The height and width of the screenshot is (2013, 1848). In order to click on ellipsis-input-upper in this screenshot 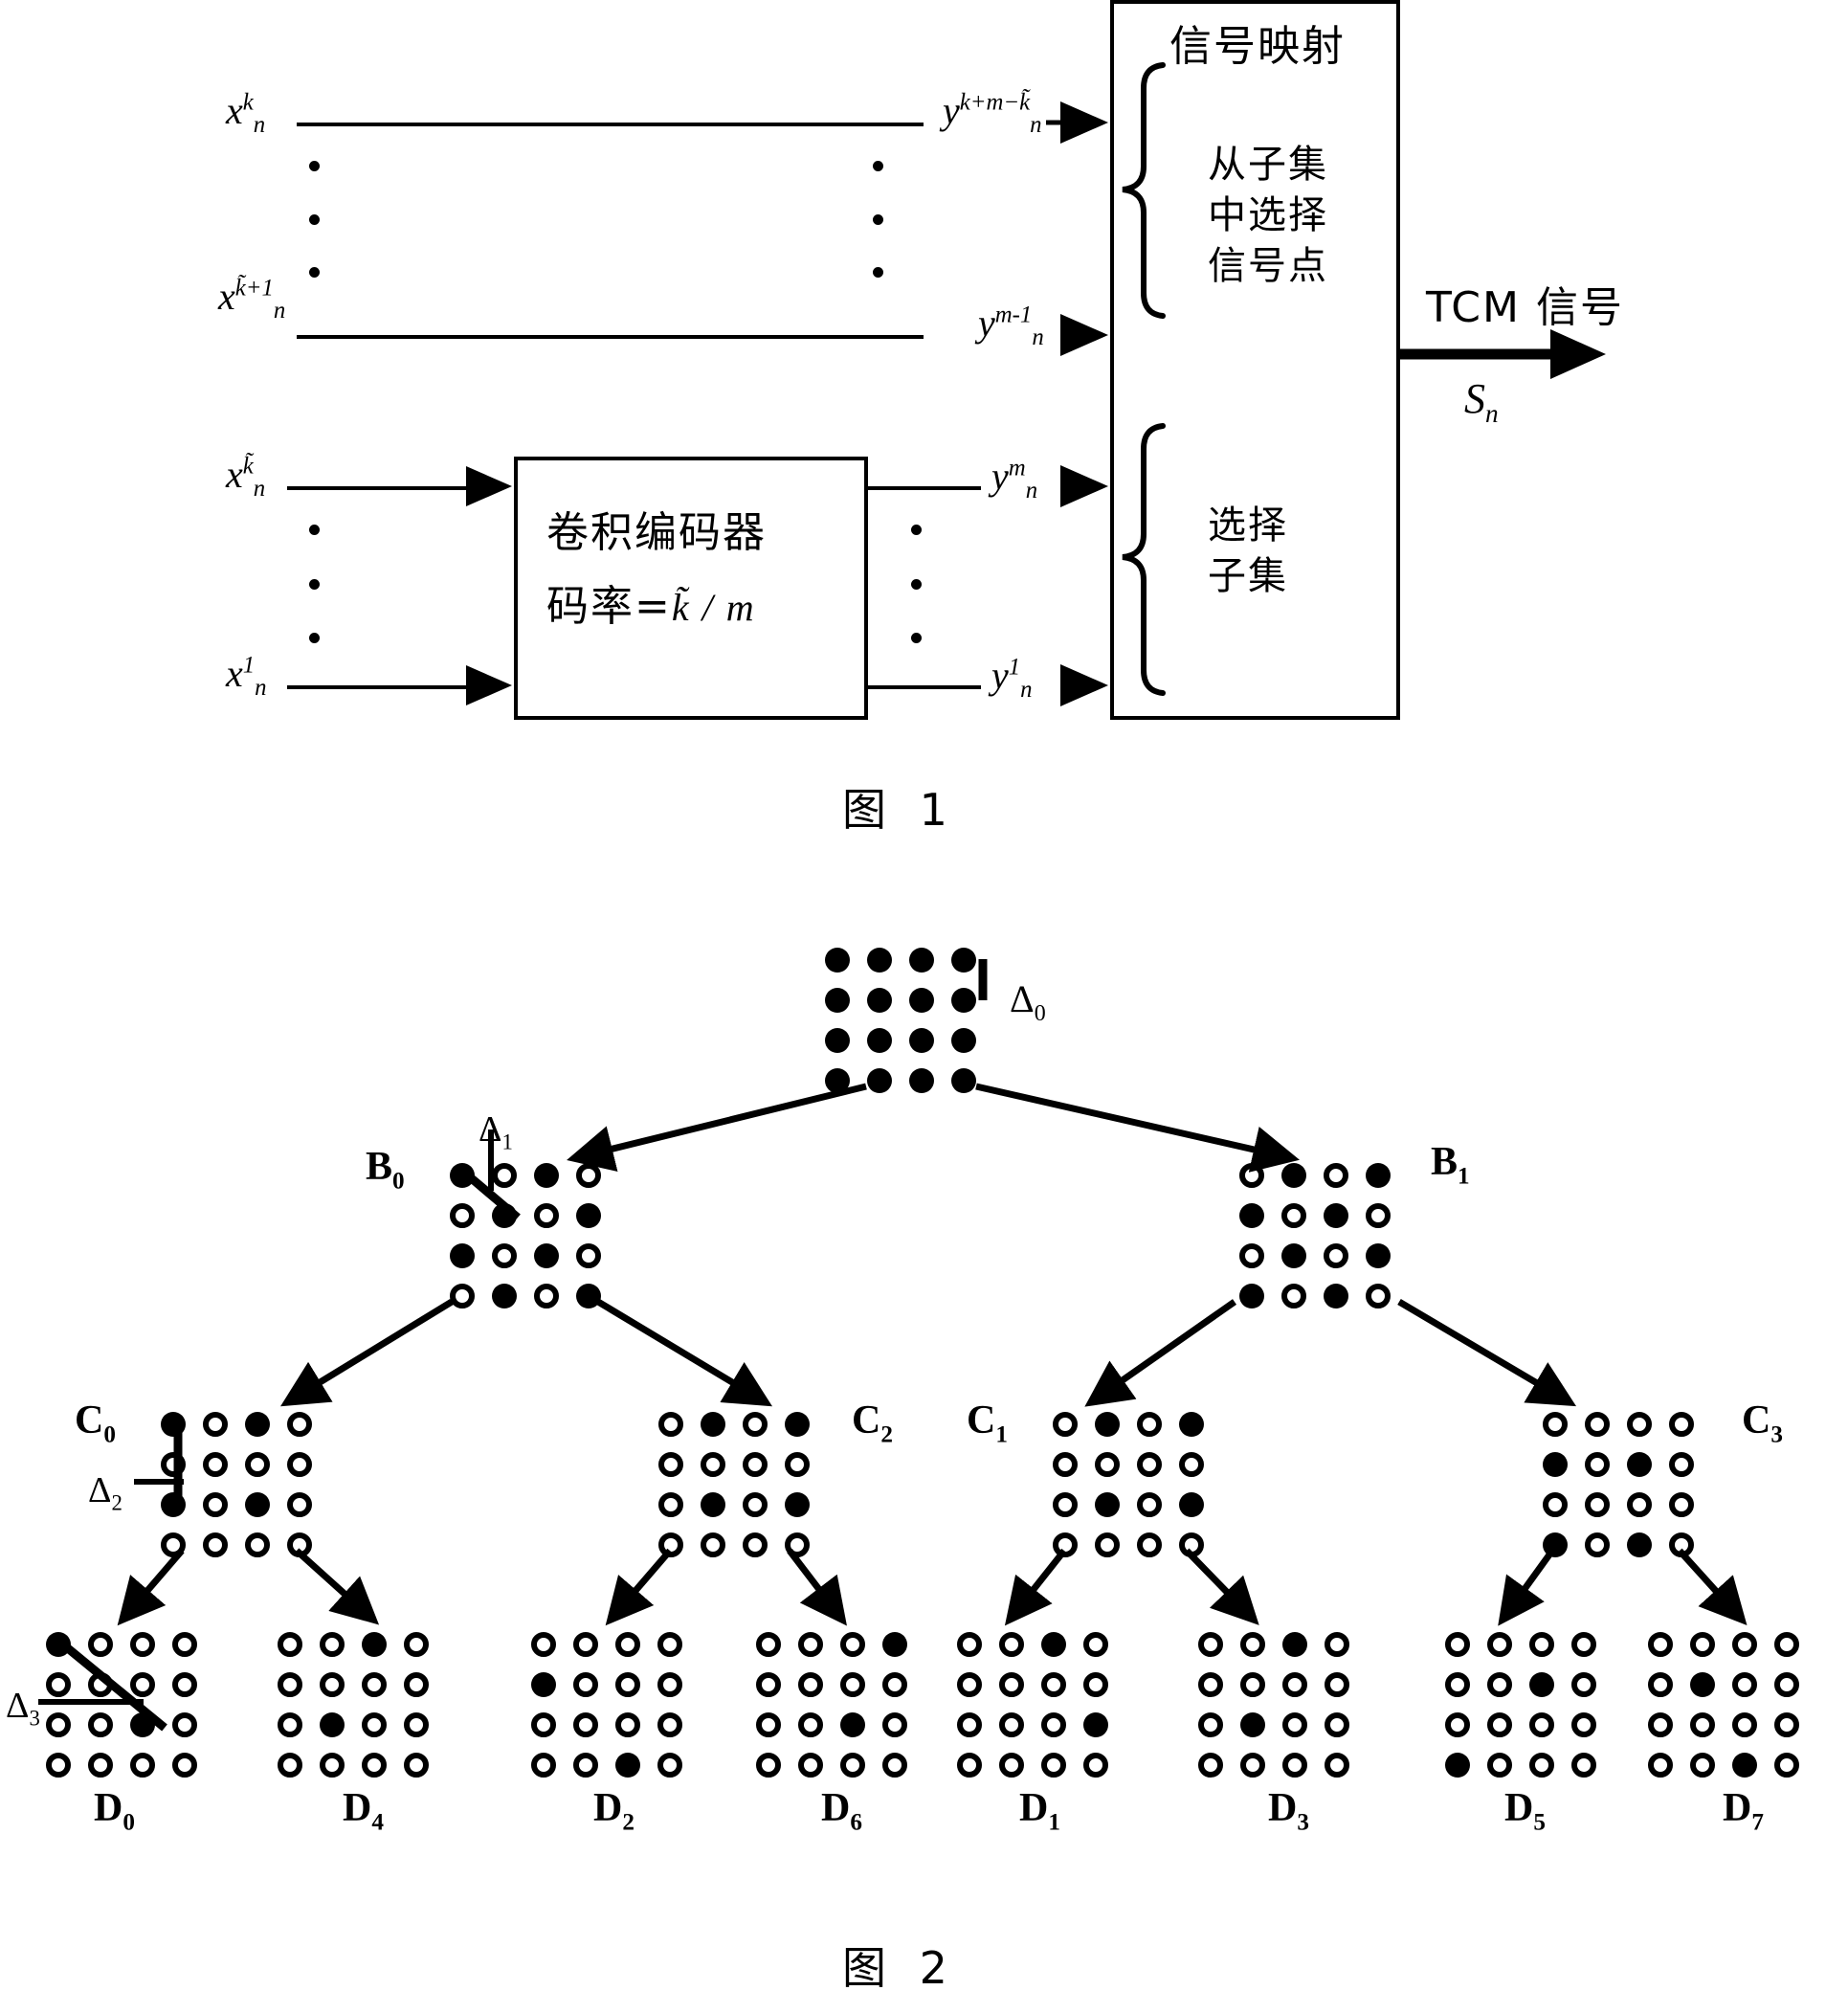, I will do `click(314, 219)`.